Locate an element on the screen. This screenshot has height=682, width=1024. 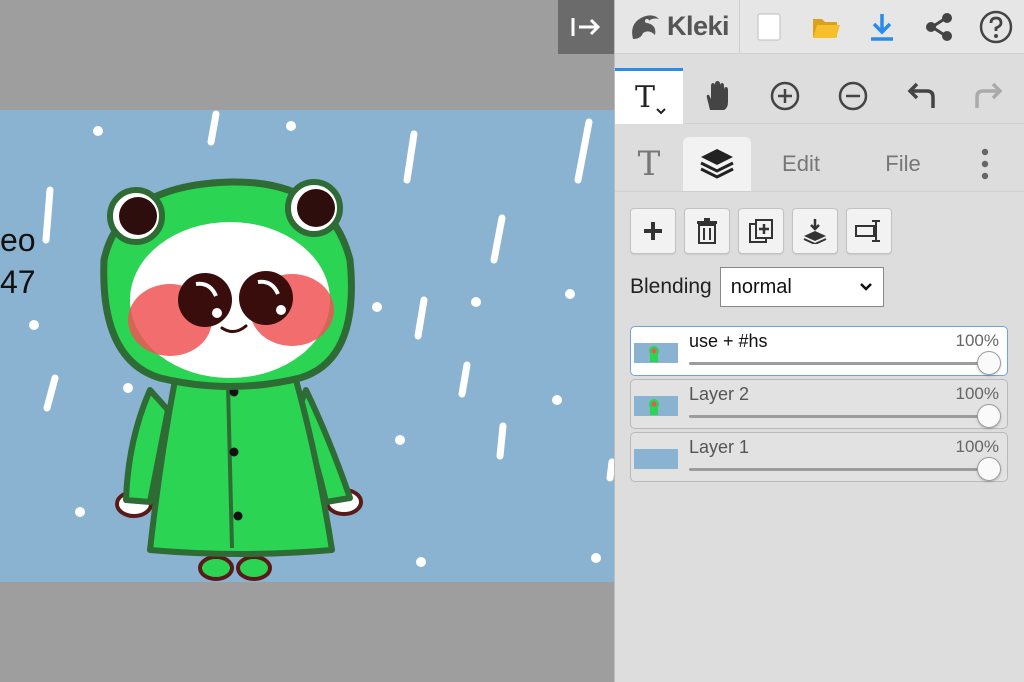
hand-tool-button is located at coordinates (717, 96).